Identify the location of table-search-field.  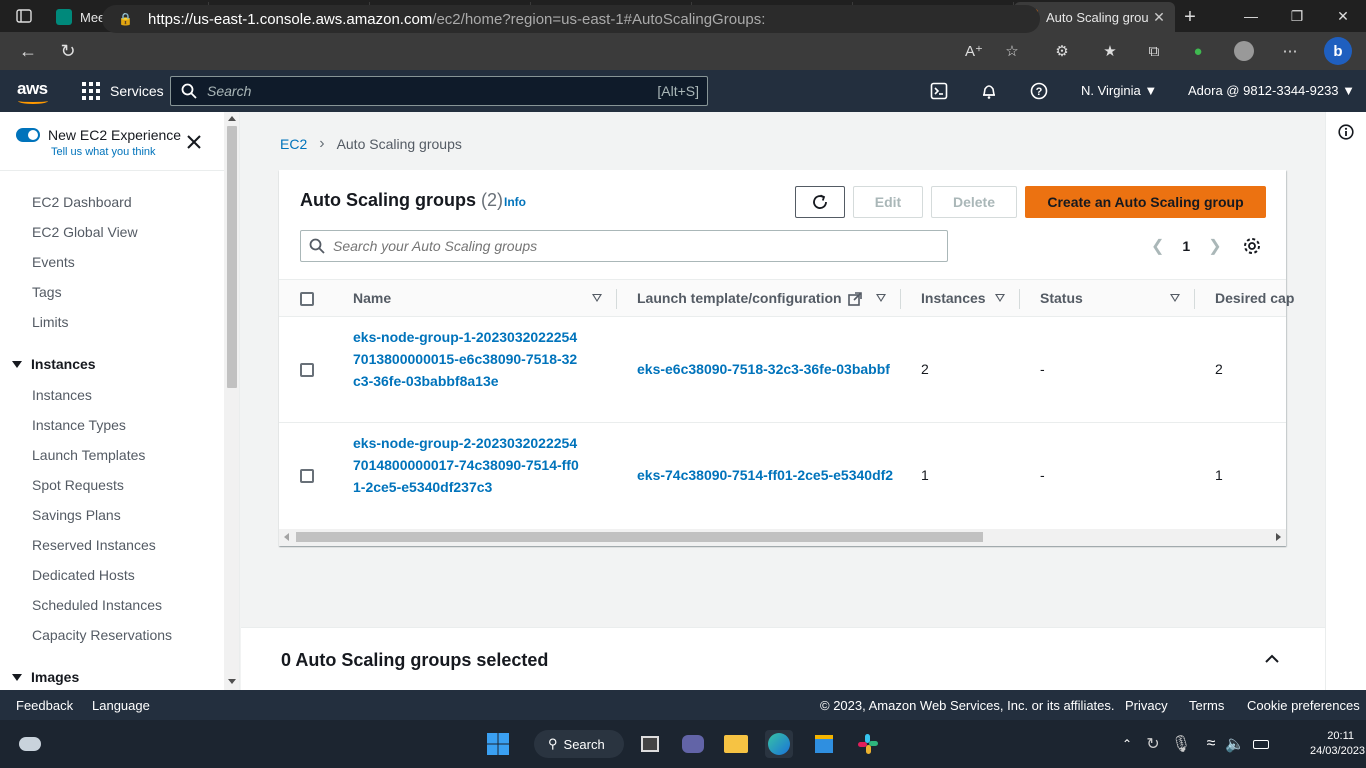
(624, 246).